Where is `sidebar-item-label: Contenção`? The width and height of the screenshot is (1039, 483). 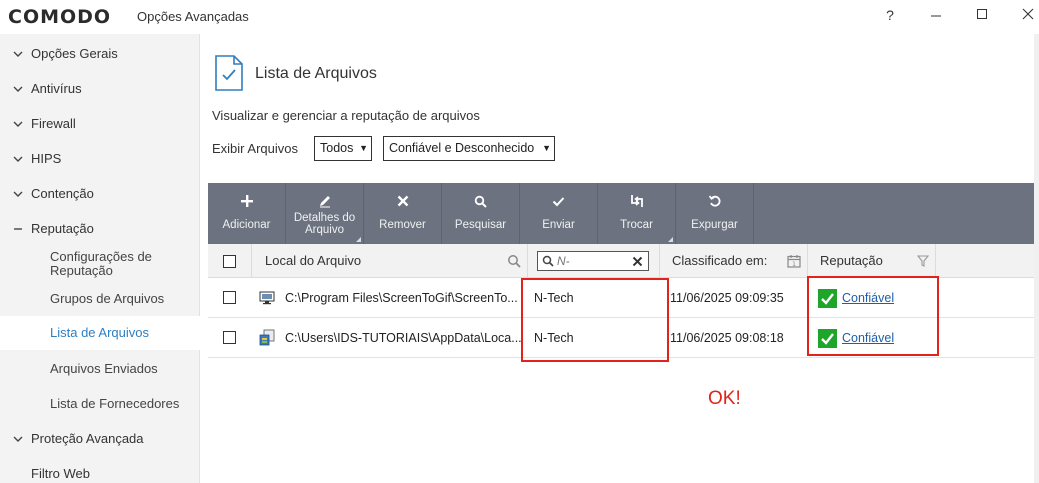 sidebar-item-label: Contenção is located at coordinates (62, 193).